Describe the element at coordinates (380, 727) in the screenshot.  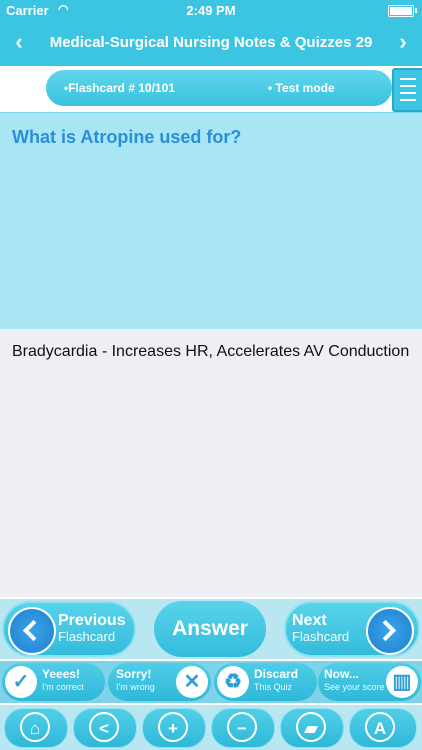
I see `font-icon: A` at that location.